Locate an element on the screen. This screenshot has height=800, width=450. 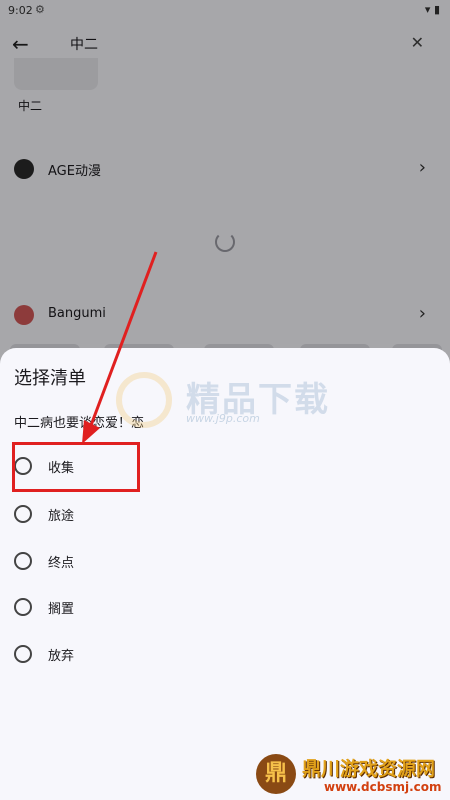
brand-url: www.dcbsmj.com is located at coordinates (383, 787).